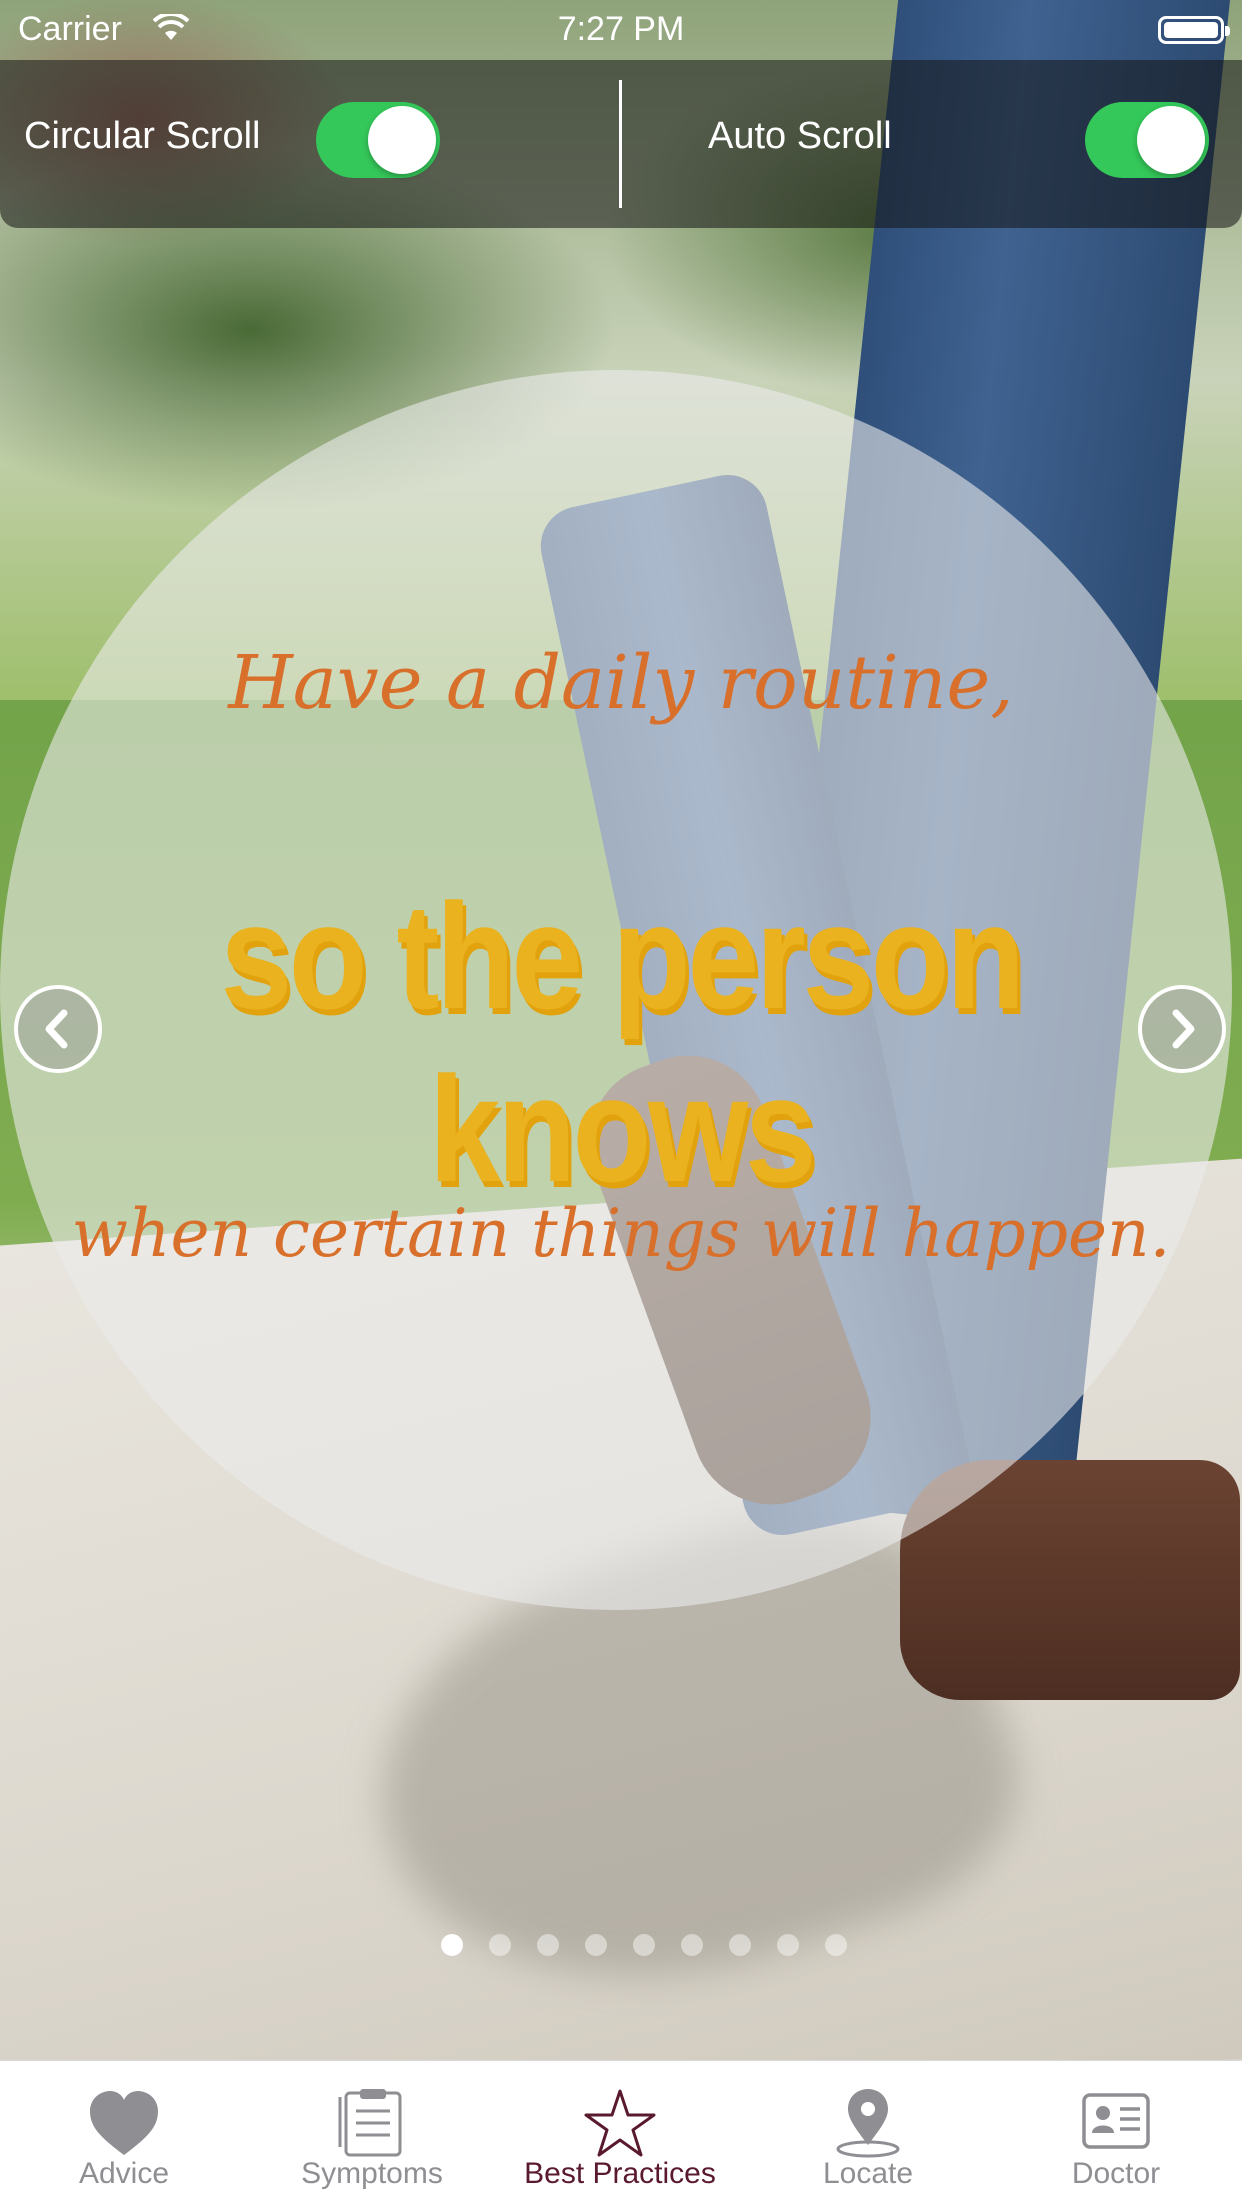 The image size is (1242, 2209). Describe the element at coordinates (372, 2173) in the screenshot. I see `tab-label: Symptoms` at that location.